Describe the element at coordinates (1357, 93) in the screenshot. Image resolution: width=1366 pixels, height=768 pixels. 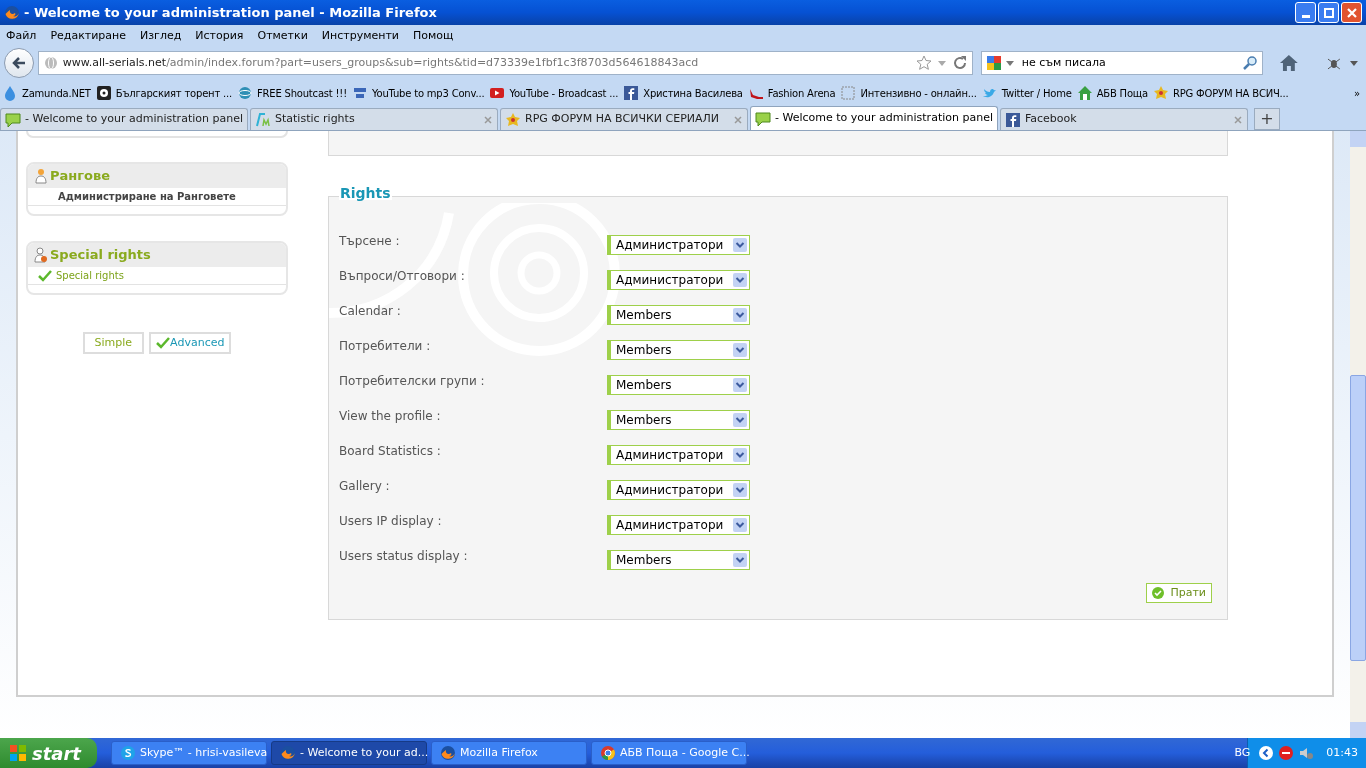
I see `more-bookmarks: »` at that location.